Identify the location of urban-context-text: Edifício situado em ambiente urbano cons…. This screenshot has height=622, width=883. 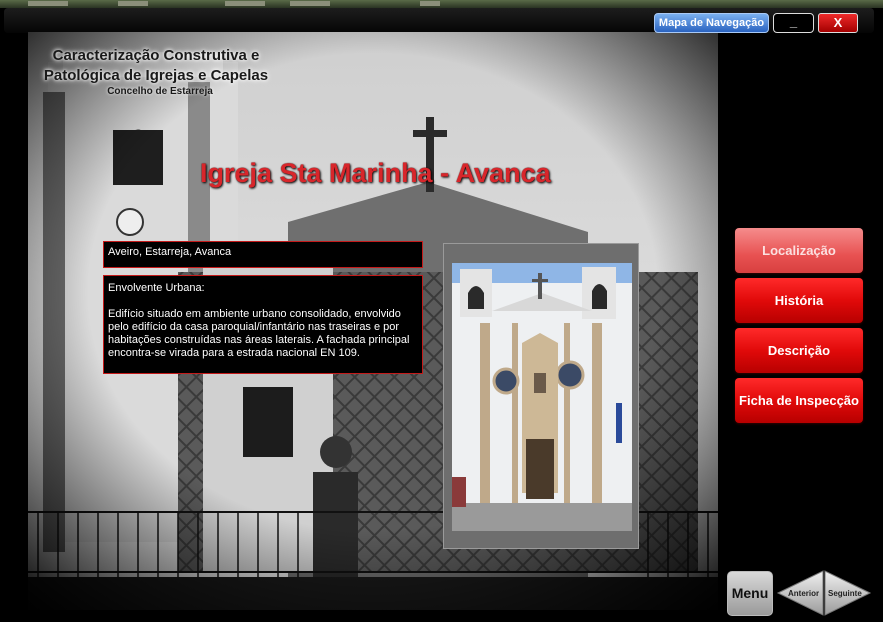
(259, 333).